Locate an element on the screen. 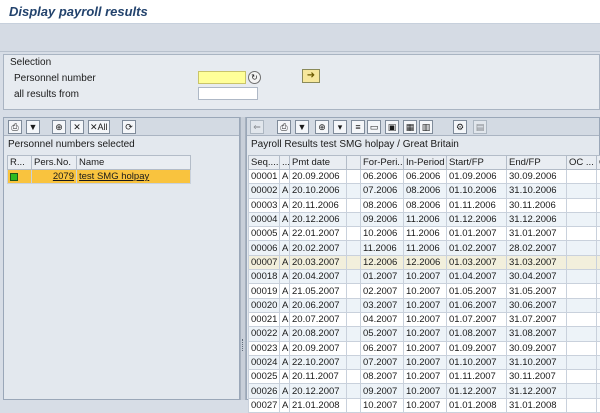 This screenshot has width=600, height=413. col-header-c: C is located at coordinates (598, 163).